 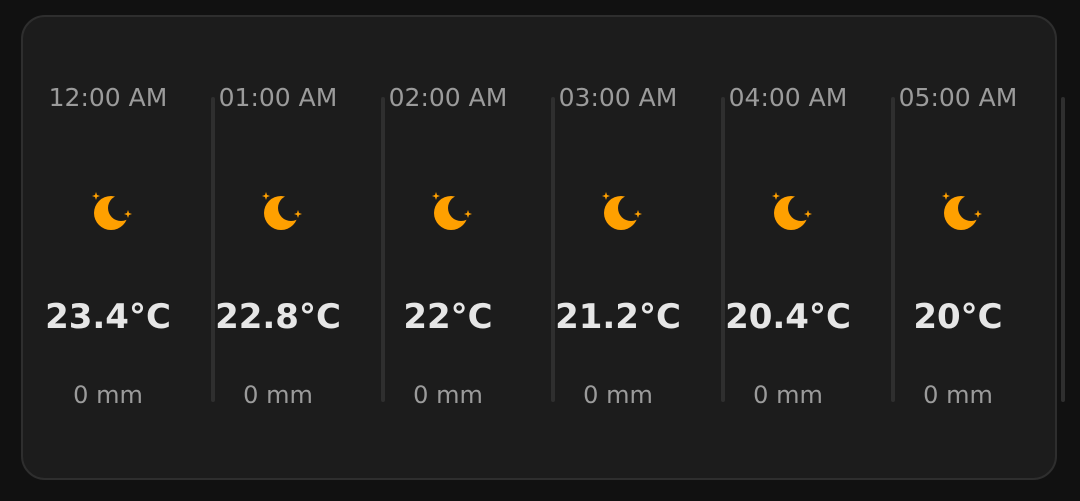 What do you see at coordinates (958, 97) in the screenshot?
I see `forecast-time: 05:00 AM` at bounding box center [958, 97].